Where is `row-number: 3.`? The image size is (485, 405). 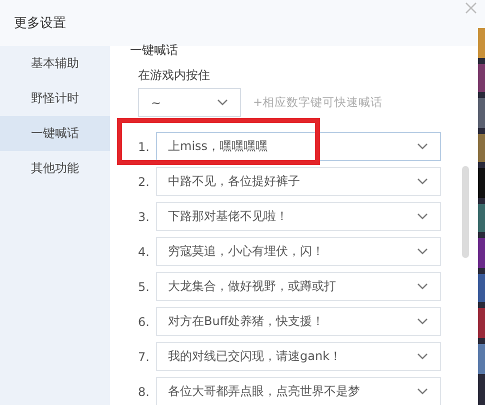
row-number: 3. is located at coordinates (144, 217).